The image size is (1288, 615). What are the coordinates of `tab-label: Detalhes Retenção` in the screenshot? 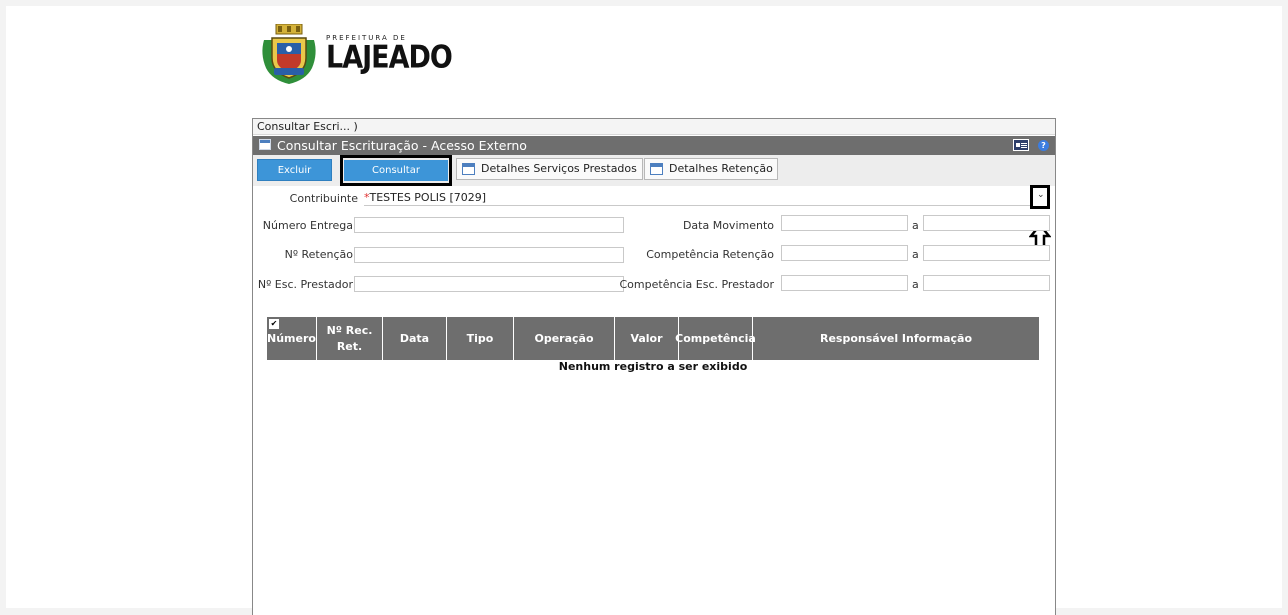 It's located at (721, 168).